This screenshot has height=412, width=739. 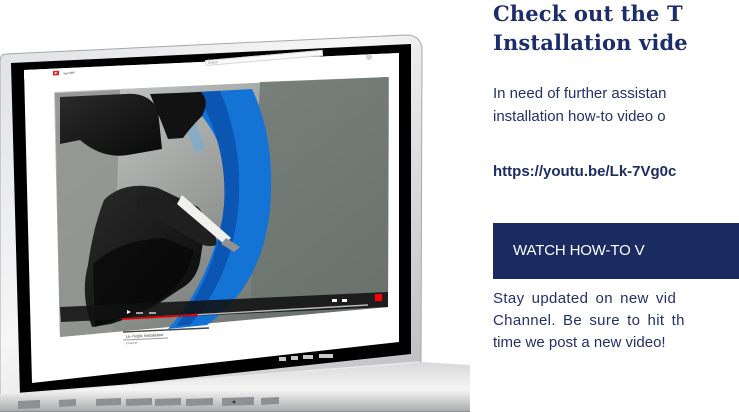 I want to click on outro-line-3: time we post a new video!, so click(x=579, y=342).